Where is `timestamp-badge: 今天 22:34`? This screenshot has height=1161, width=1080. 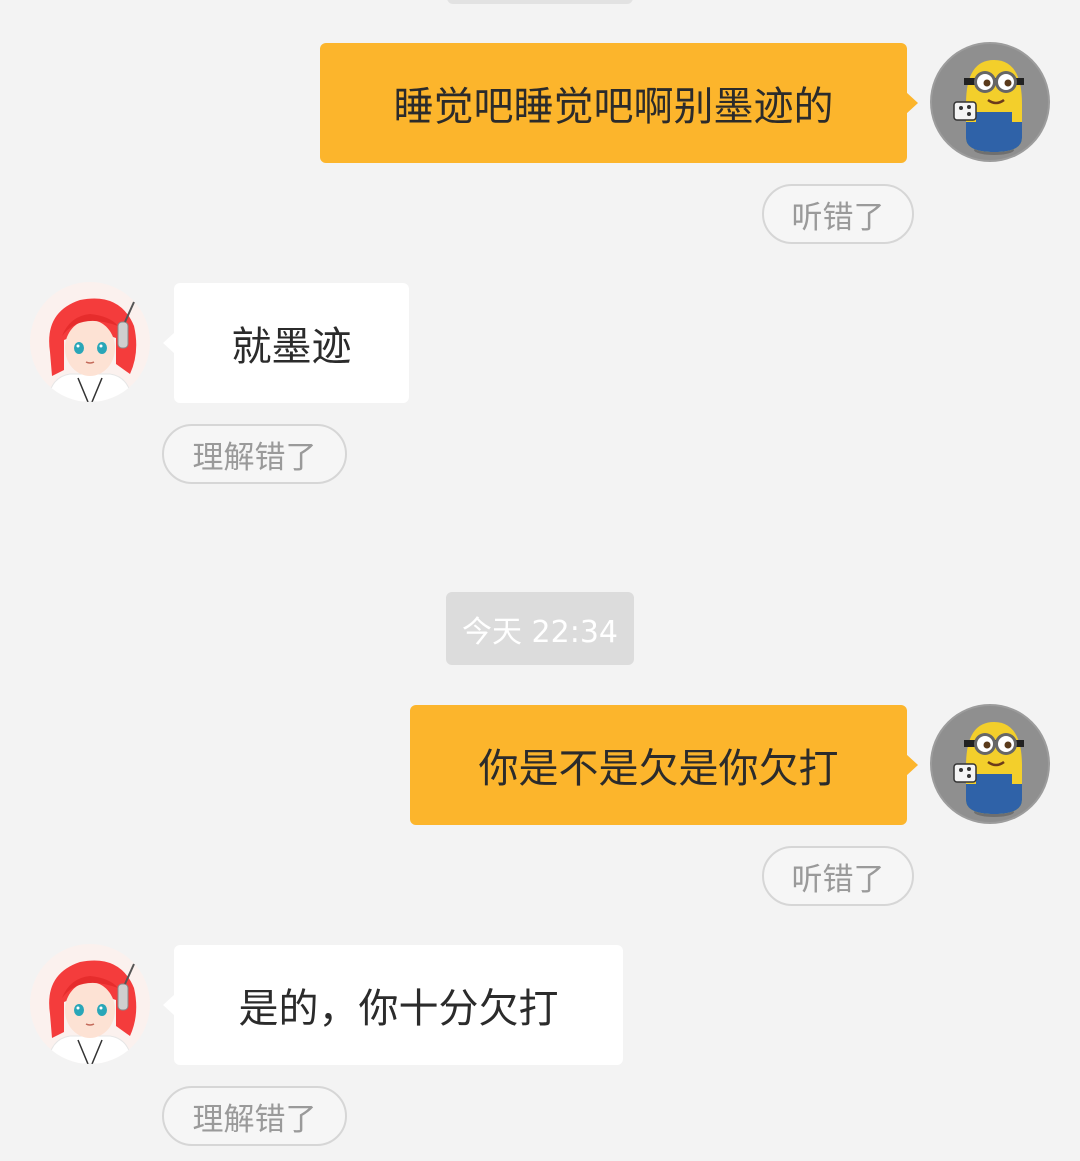
timestamp-badge: 今天 22:34 is located at coordinates (540, 628).